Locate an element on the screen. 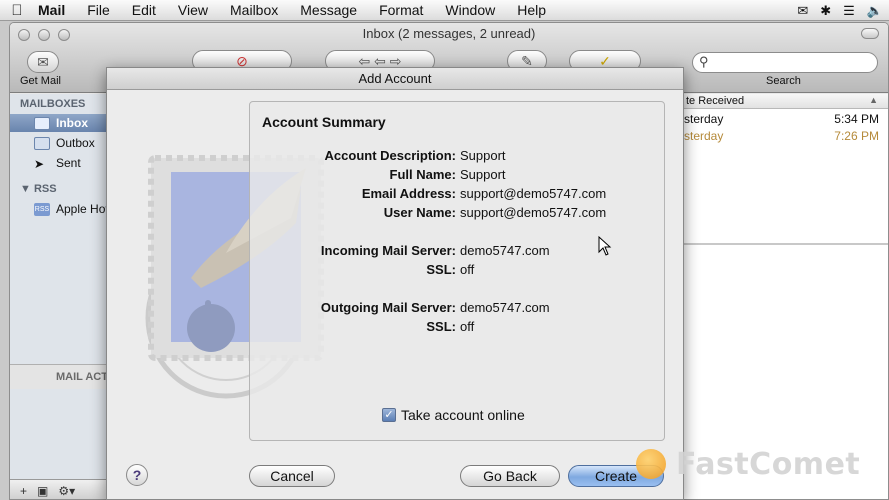 The image size is (889, 500). field-account-description: Account Description: Support is located at coordinates (458, 157).